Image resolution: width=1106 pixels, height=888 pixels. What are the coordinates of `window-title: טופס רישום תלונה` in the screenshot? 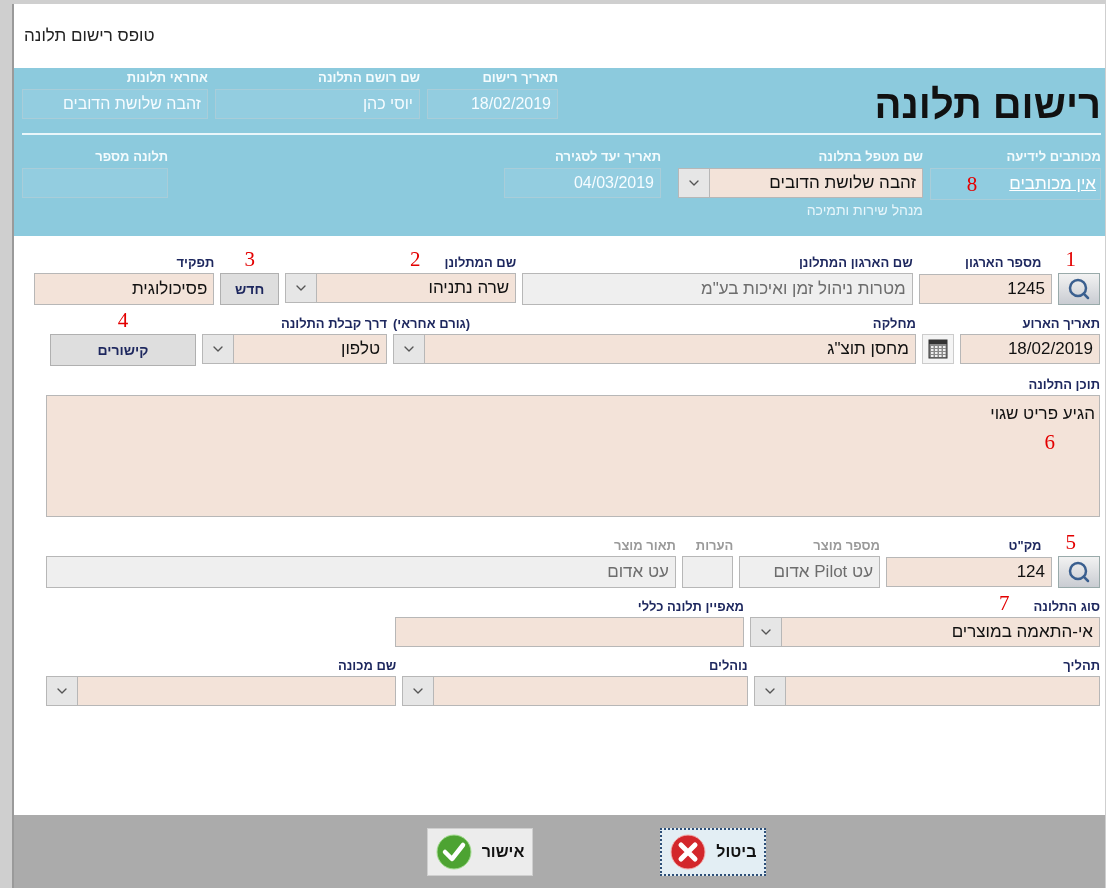 It's located at (89, 36).